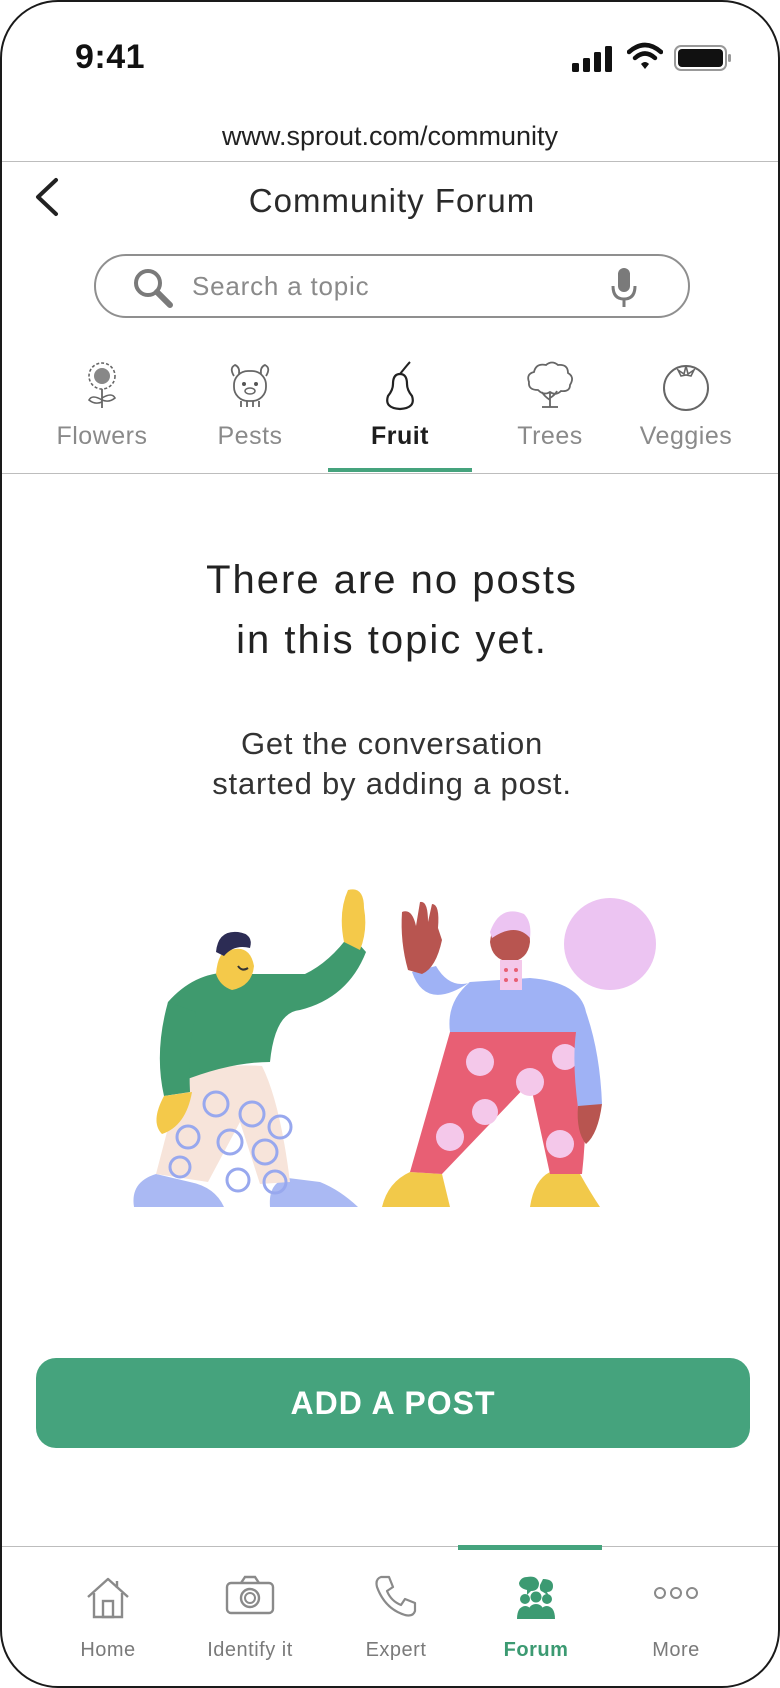 The image size is (780, 1688). What do you see at coordinates (110, 57) in the screenshot?
I see `status-time: 9:41` at bounding box center [110, 57].